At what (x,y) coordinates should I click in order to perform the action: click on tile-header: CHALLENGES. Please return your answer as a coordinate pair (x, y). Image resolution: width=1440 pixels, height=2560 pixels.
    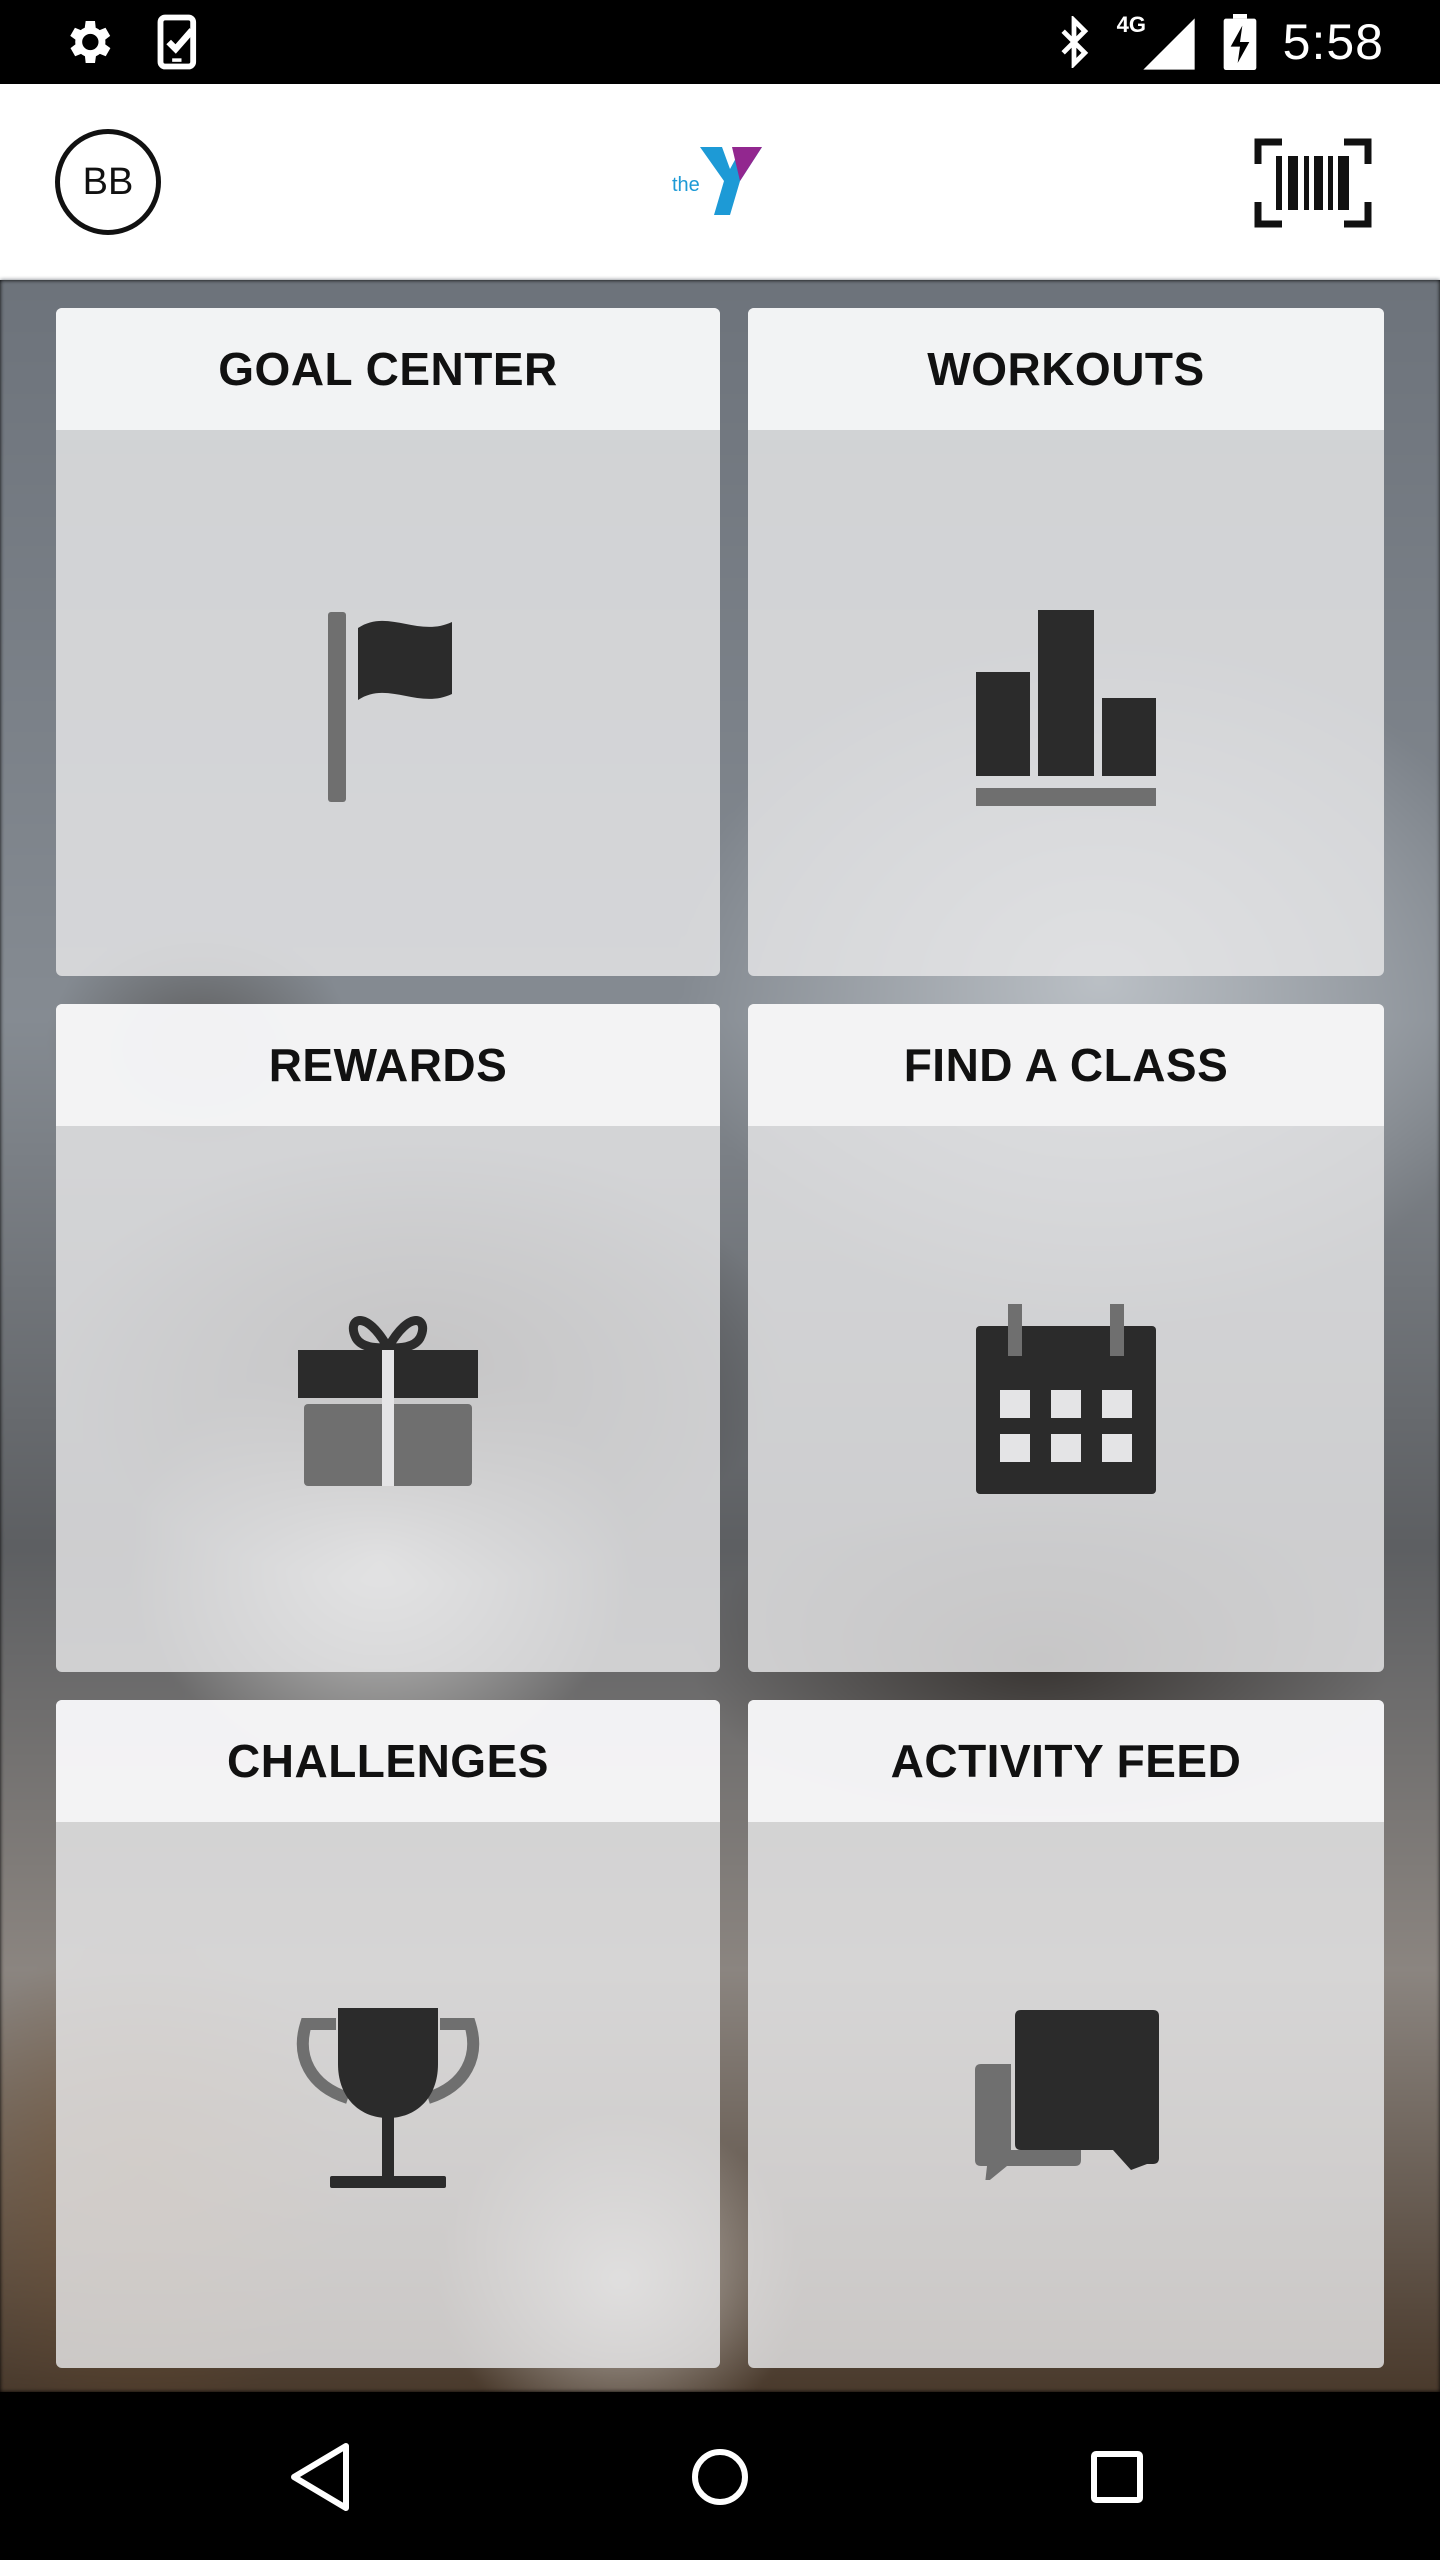
    Looking at the image, I should click on (388, 1761).